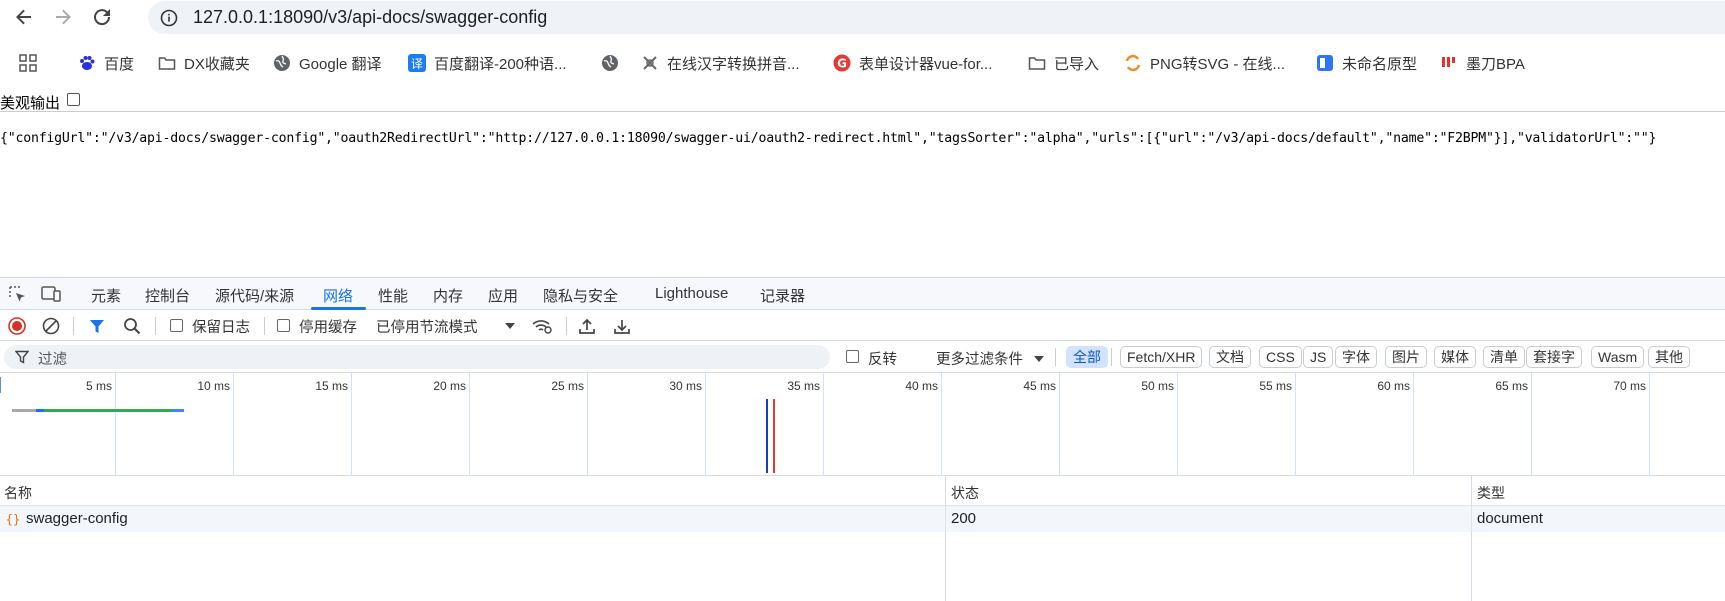  I want to click on tab-network: 网络, so click(338, 295).